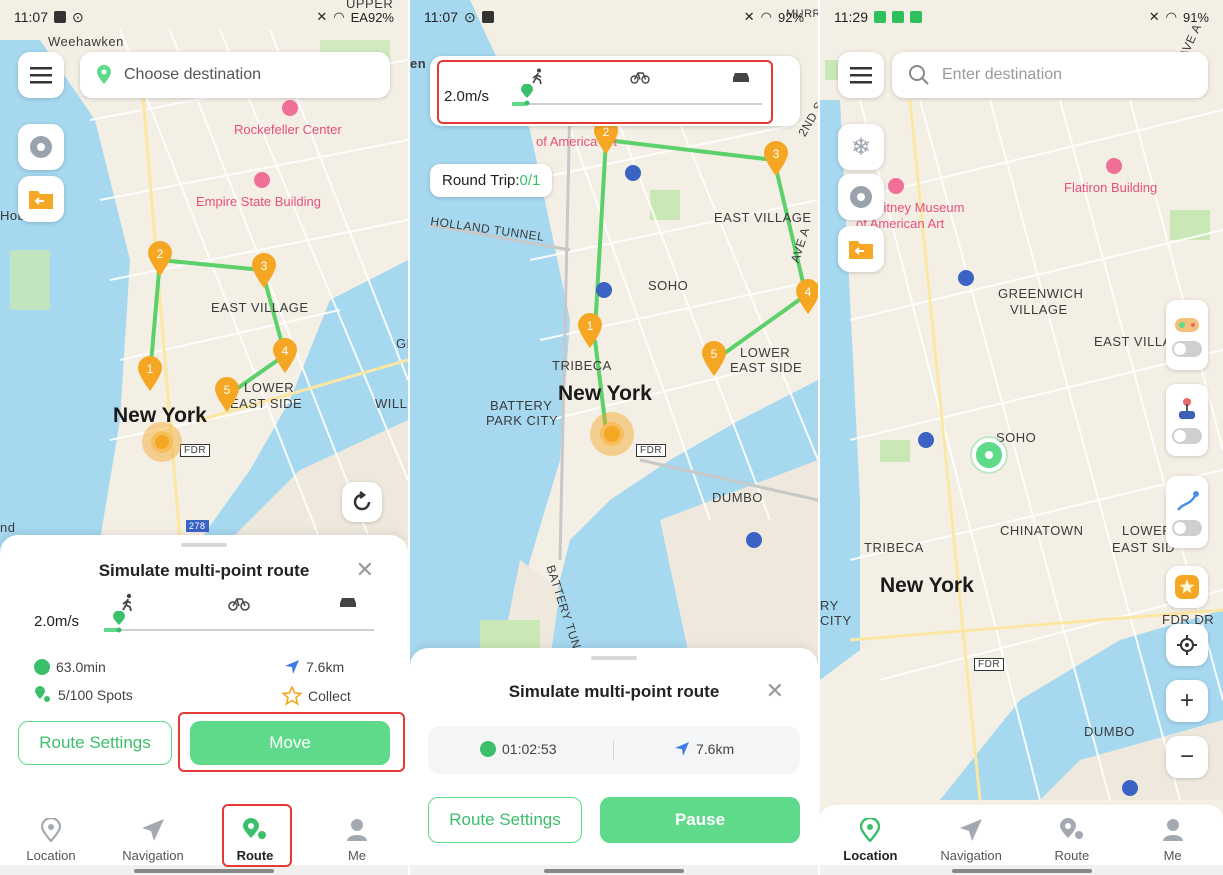 The width and height of the screenshot is (1223, 875). I want to click on distance-stat: 7.6km, so click(704, 749).